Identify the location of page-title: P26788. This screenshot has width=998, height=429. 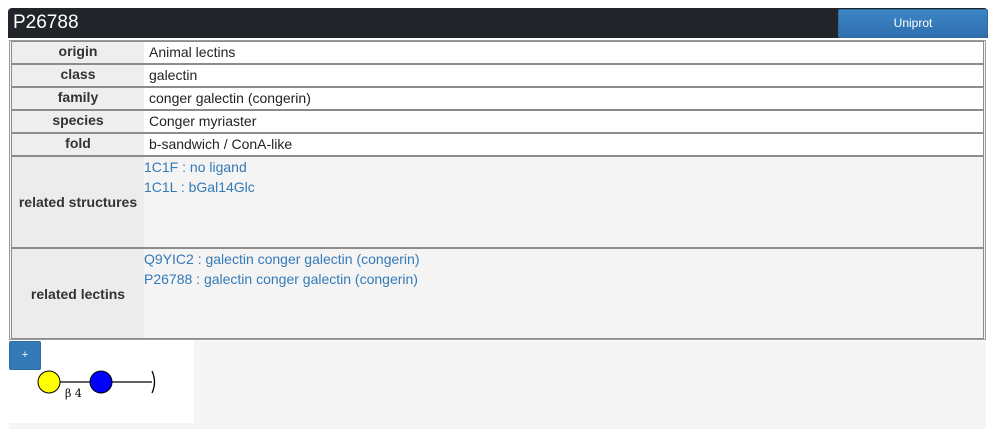
(46, 22).